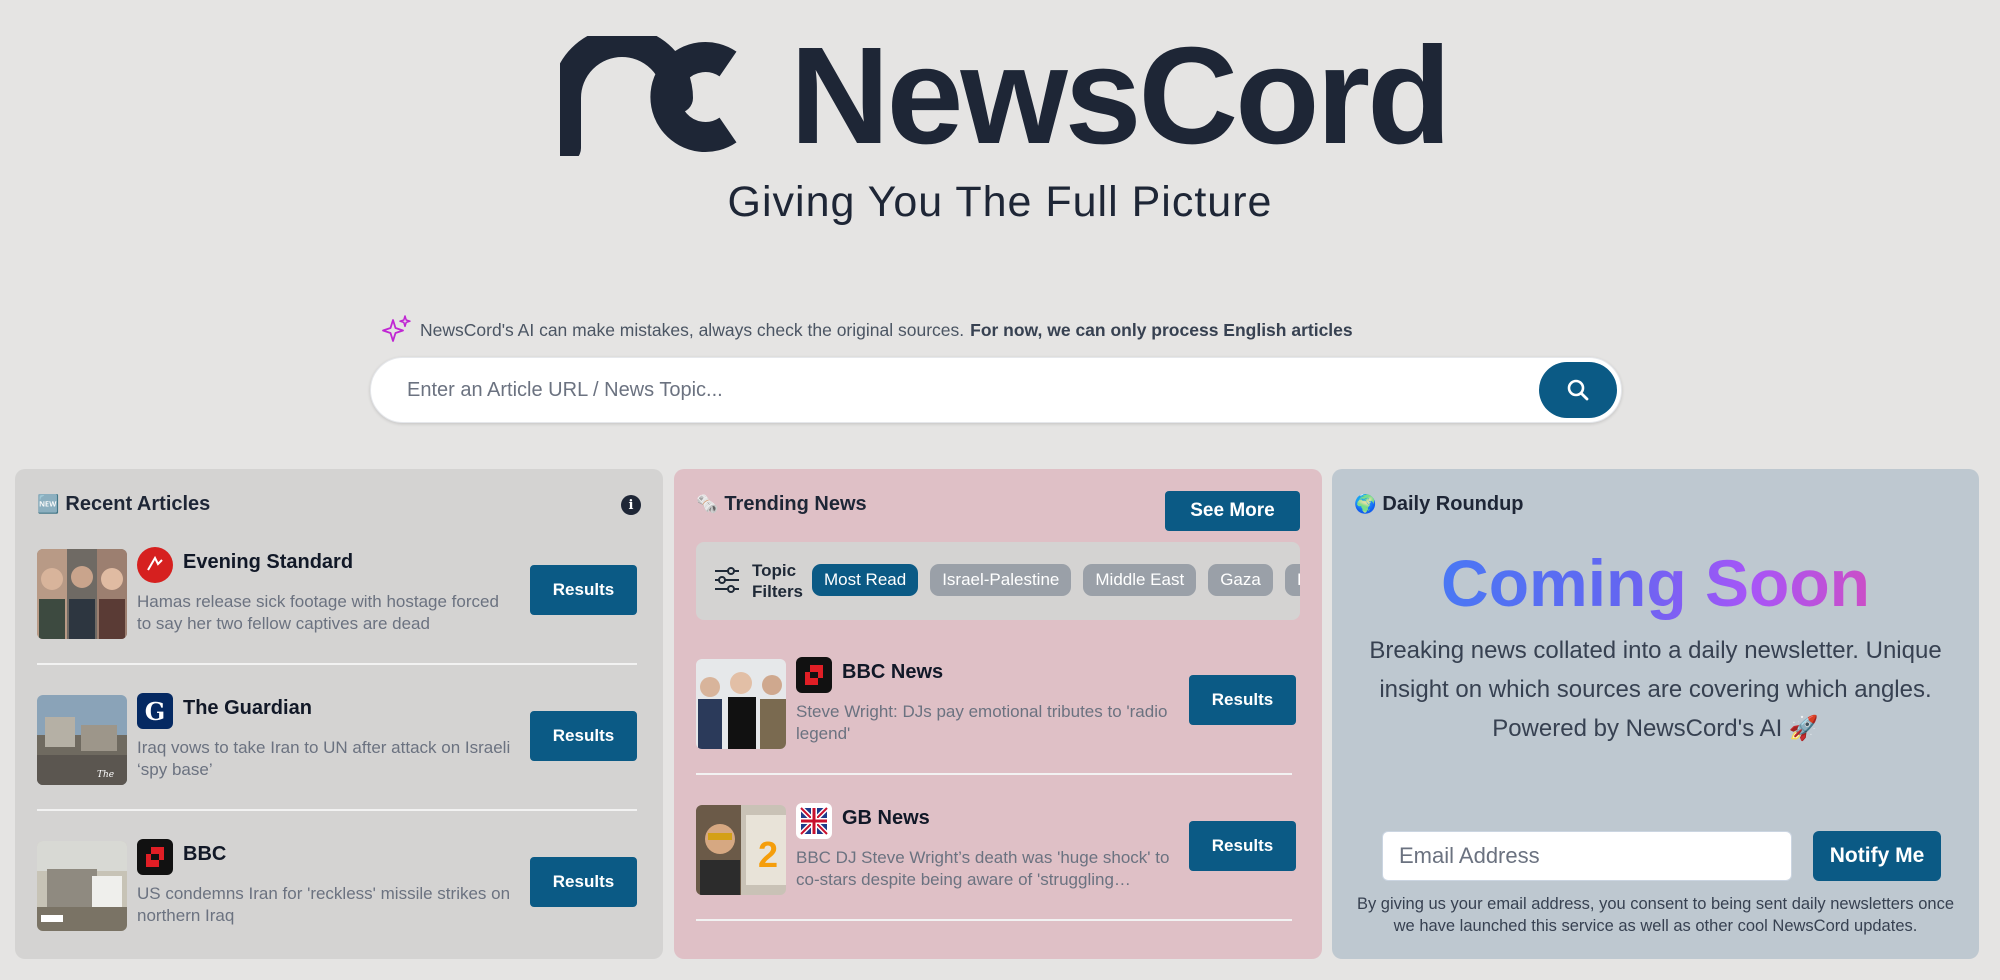 The image size is (2000, 980). I want to click on recent-title-text: Recent Articles, so click(138, 504).